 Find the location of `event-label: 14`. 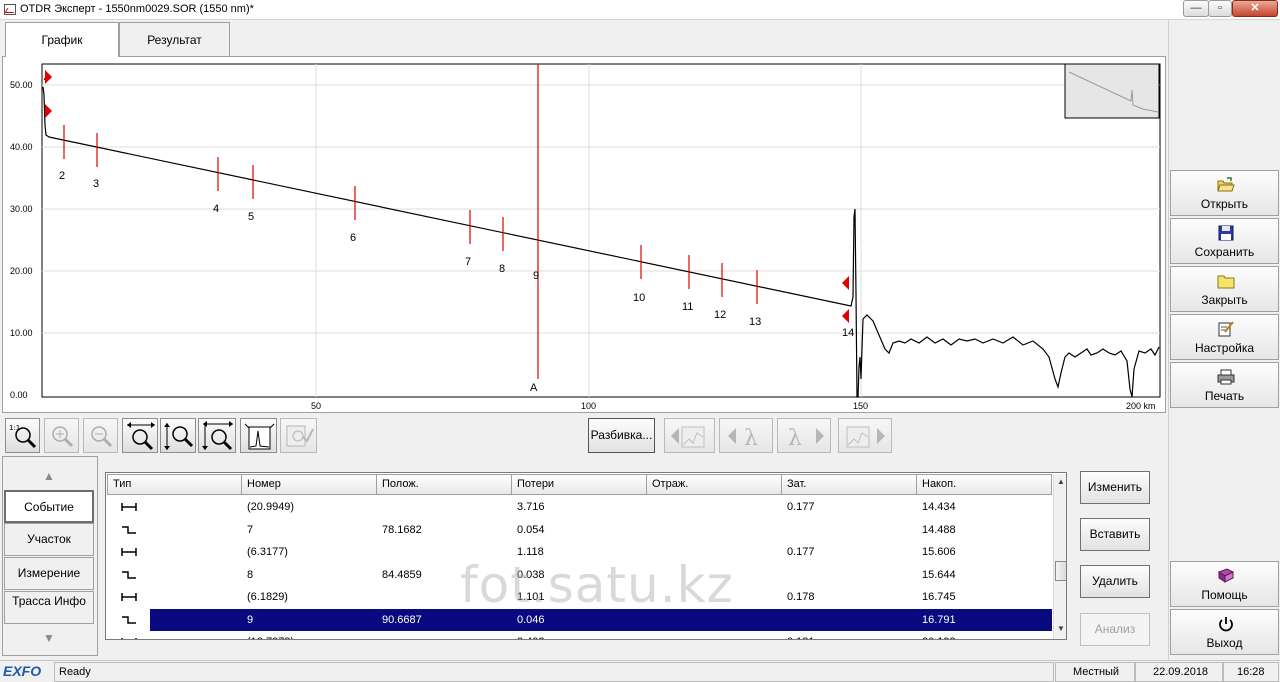

event-label: 14 is located at coordinates (848, 333).